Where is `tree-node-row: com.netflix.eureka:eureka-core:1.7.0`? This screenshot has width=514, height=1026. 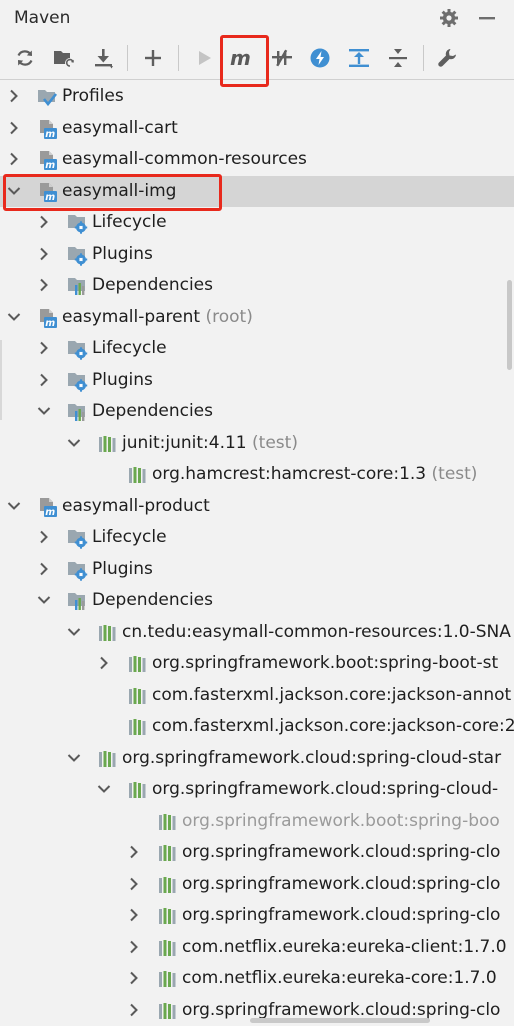 tree-node-row: com.netflix.eureka:eureka-core:1.7.0 is located at coordinates (257, 978).